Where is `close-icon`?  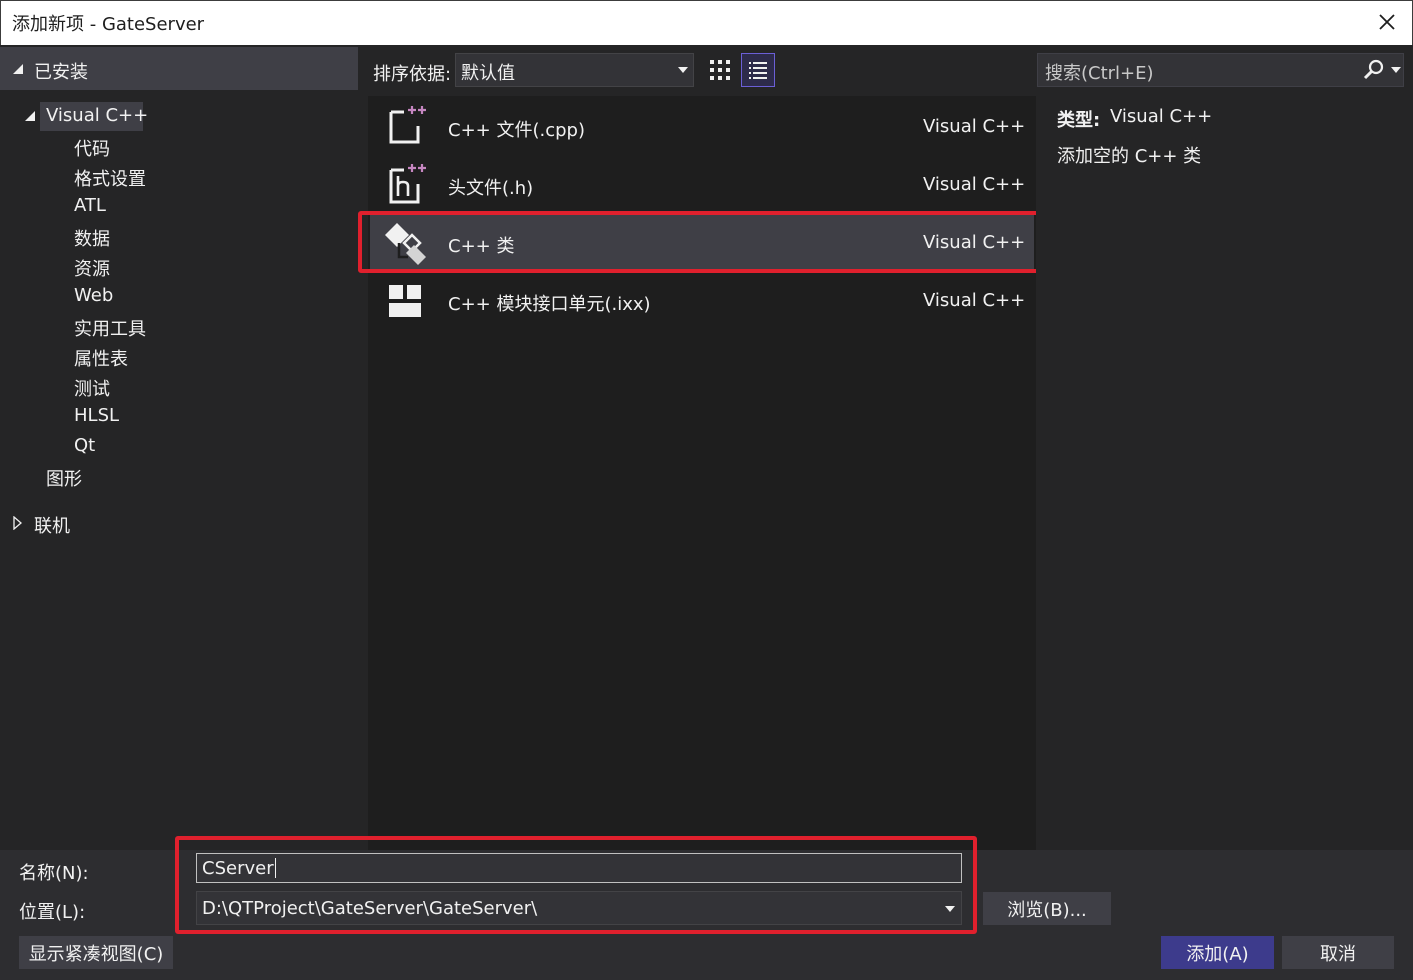 close-icon is located at coordinates (1387, 22).